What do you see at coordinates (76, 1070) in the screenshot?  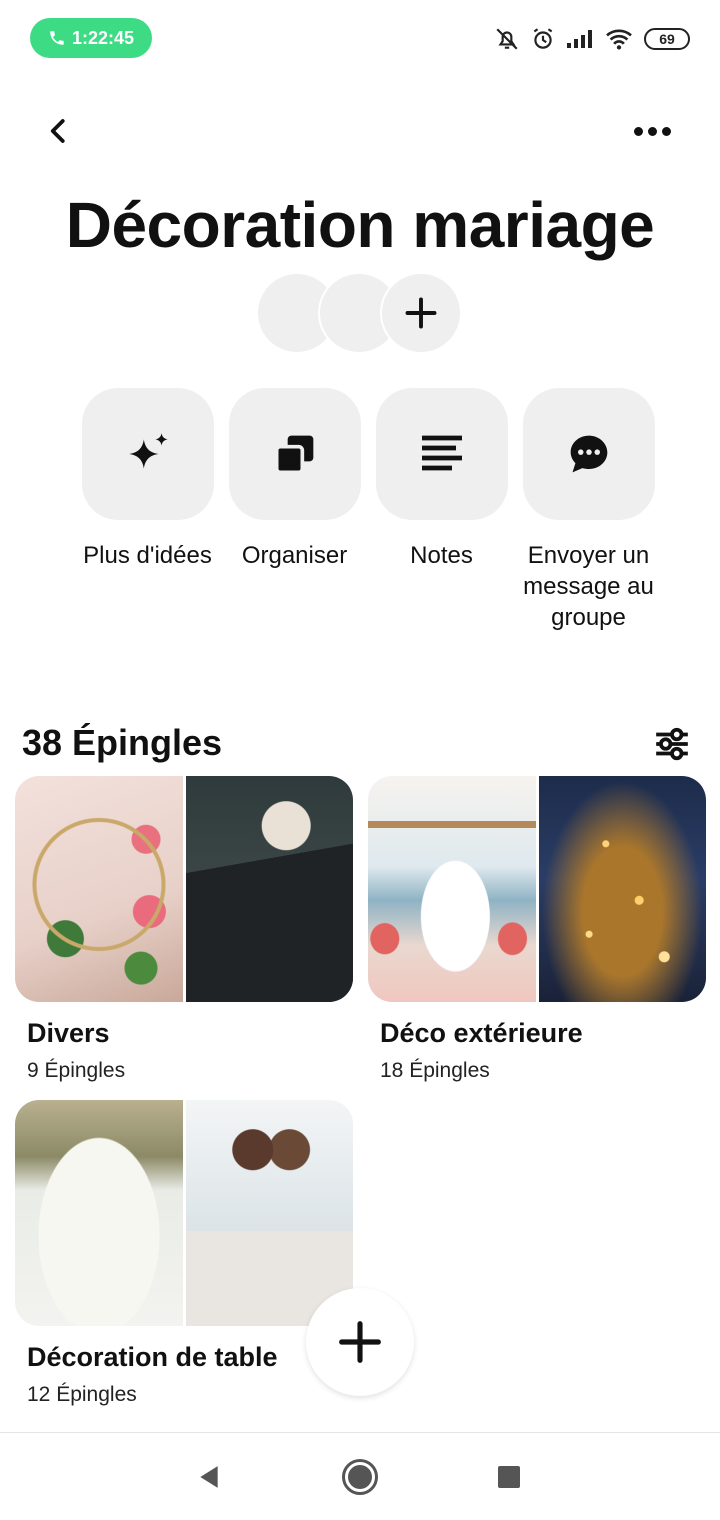 I see `section-pin-count: 9 Épingles` at bounding box center [76, 1070].